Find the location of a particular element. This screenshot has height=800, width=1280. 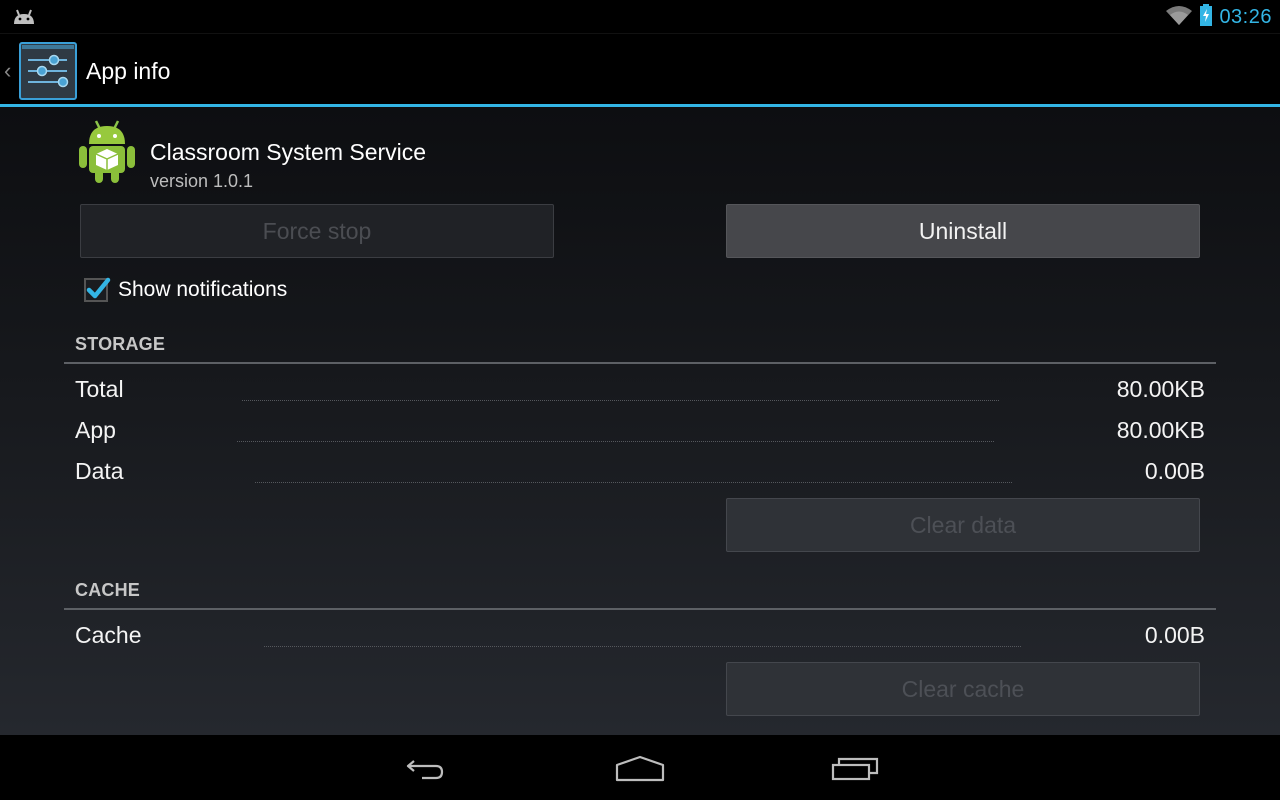

uninstall-button: Uninstall is located at coordinates (963, 231).